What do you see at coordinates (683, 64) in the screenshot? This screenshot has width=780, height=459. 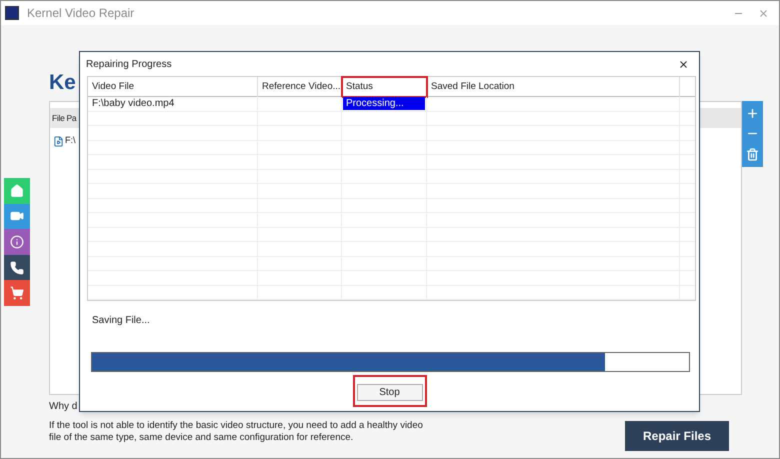 I see `close-icon` at bounding box center [683, 64].